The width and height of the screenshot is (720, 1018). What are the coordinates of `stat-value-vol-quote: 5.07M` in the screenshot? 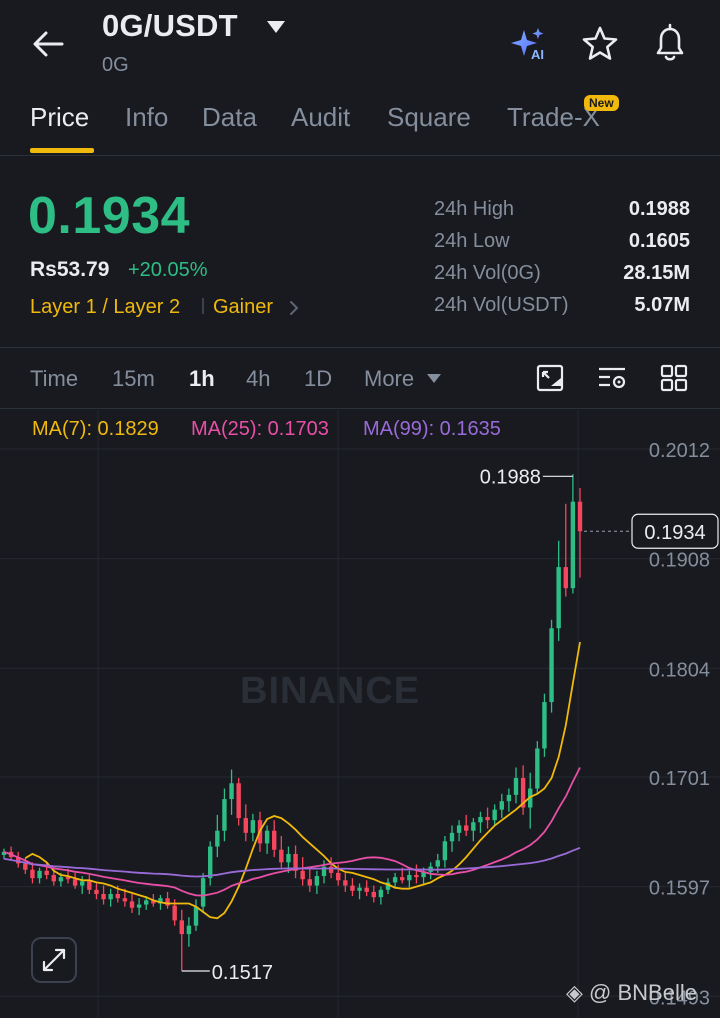 It's located at (662, 305).